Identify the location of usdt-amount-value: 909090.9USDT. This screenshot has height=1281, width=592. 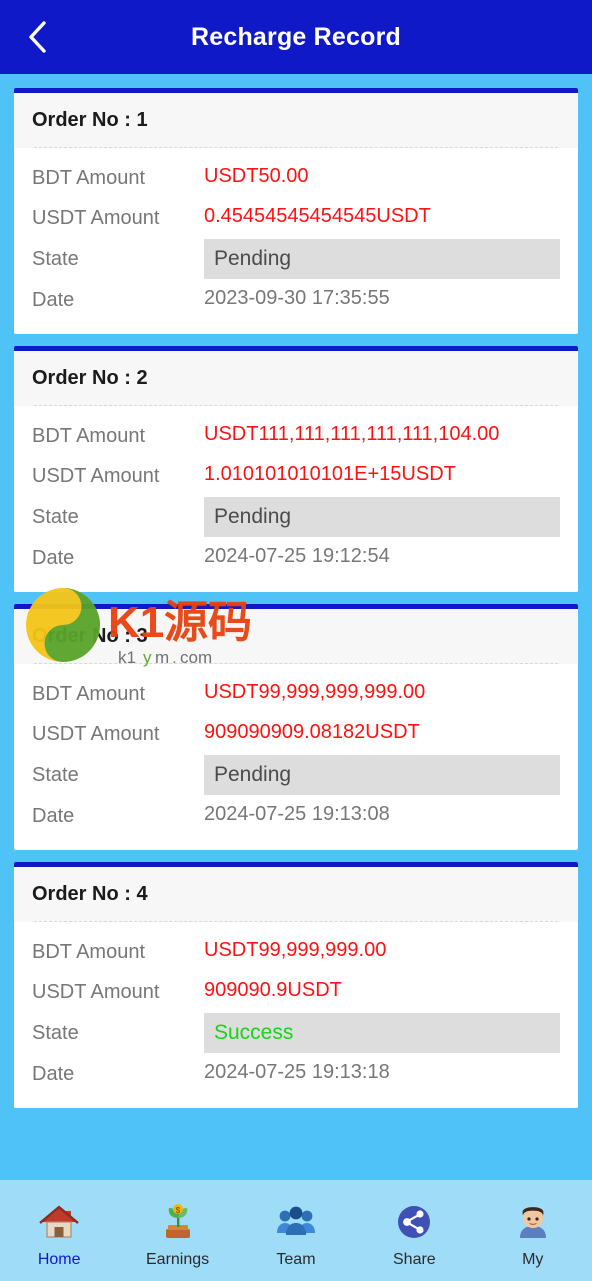
(273, 990).